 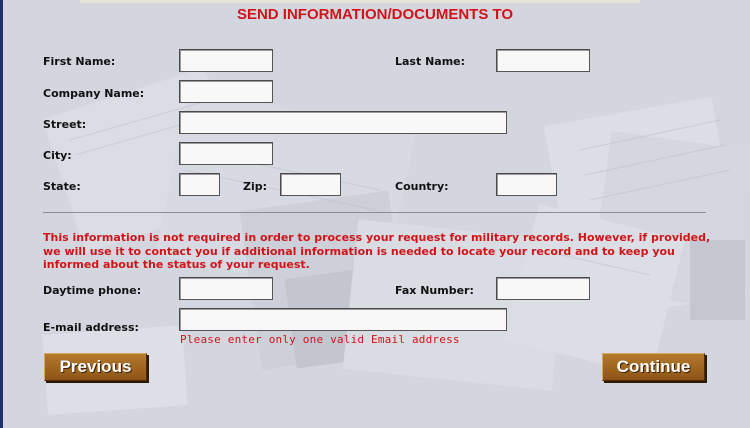 I want to click on section-divider, so click(x=374, y=212).